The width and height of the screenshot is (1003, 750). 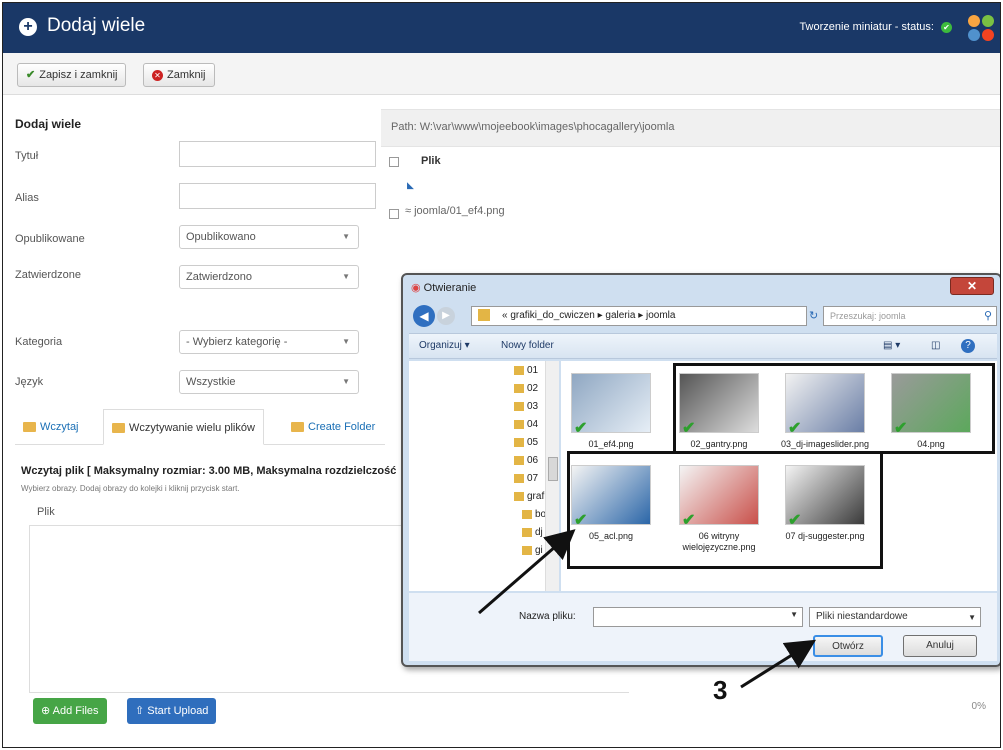 I want to click on search-icon: ⚲, so click(x=987, y=316).